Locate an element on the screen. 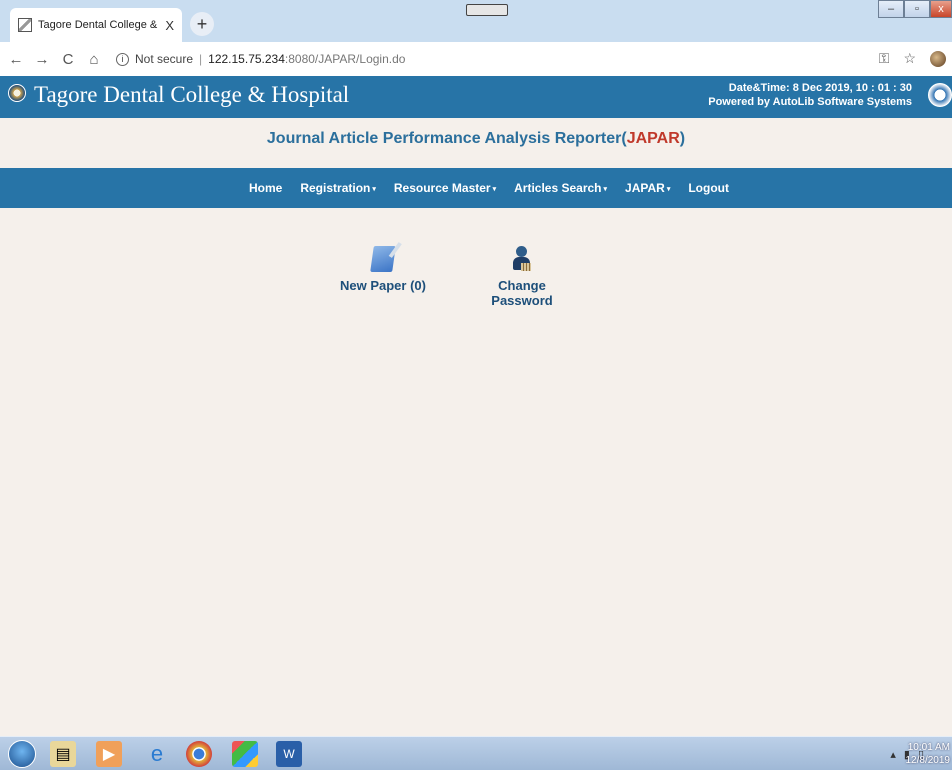 The width and height of the screenshot is (952, 770). ie-icon: e is located at coordinates (157, 754).